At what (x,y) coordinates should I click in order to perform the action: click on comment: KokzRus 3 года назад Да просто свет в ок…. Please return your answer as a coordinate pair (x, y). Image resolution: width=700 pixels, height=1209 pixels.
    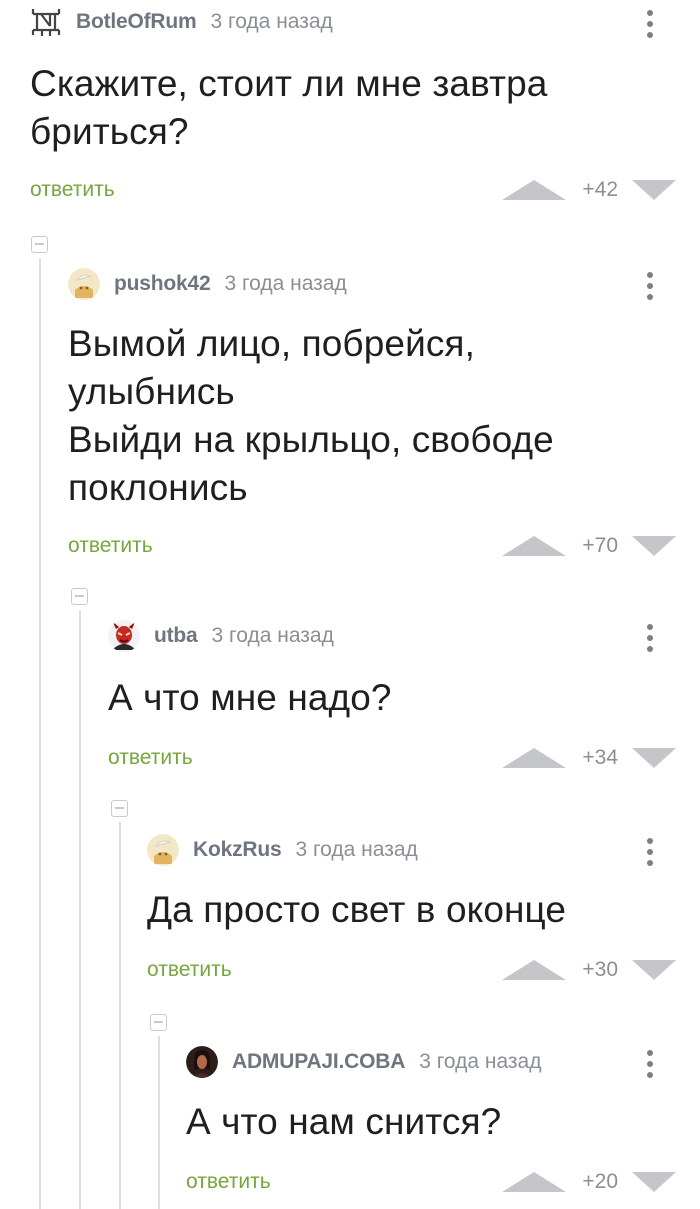
    Looking at the image, I should click on (423, 908).